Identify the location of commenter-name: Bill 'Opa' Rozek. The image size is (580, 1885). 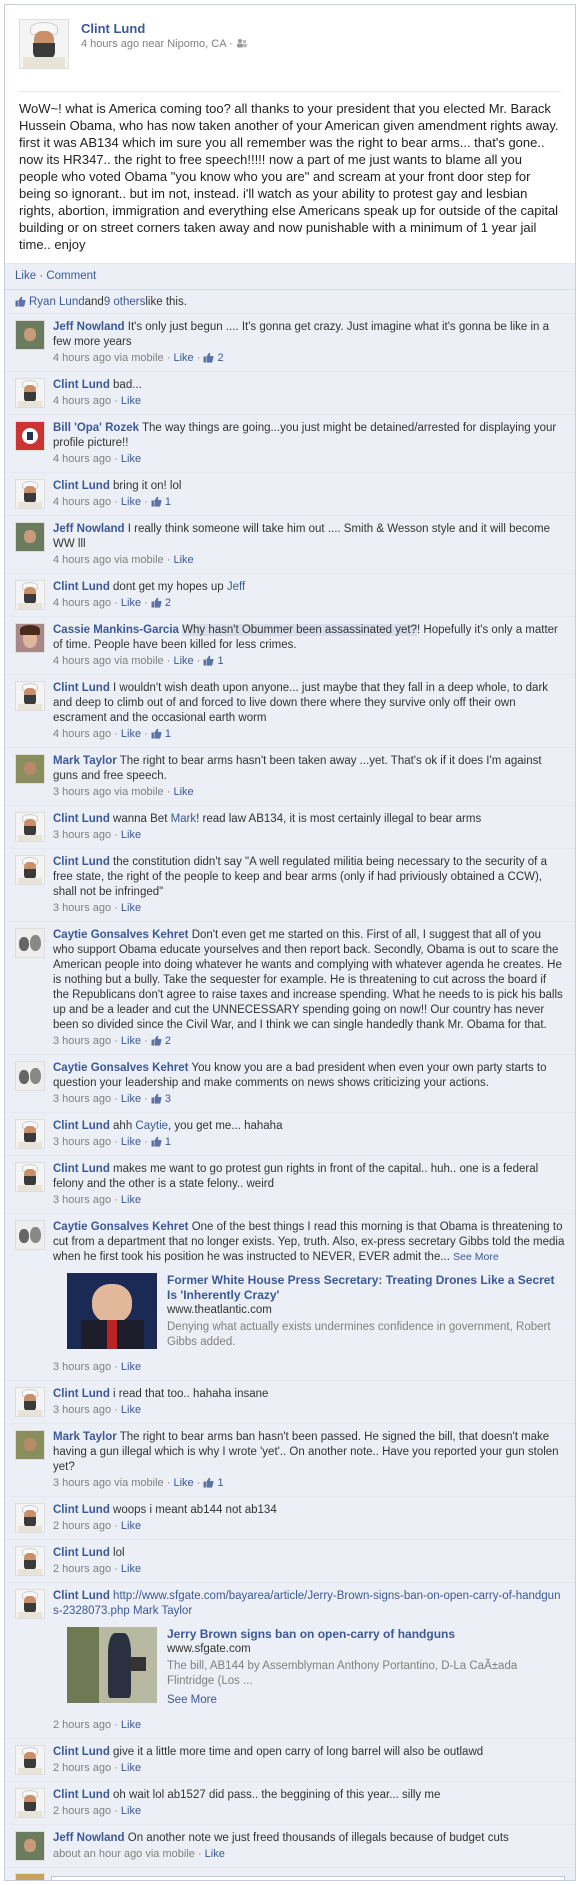
(96, 428).